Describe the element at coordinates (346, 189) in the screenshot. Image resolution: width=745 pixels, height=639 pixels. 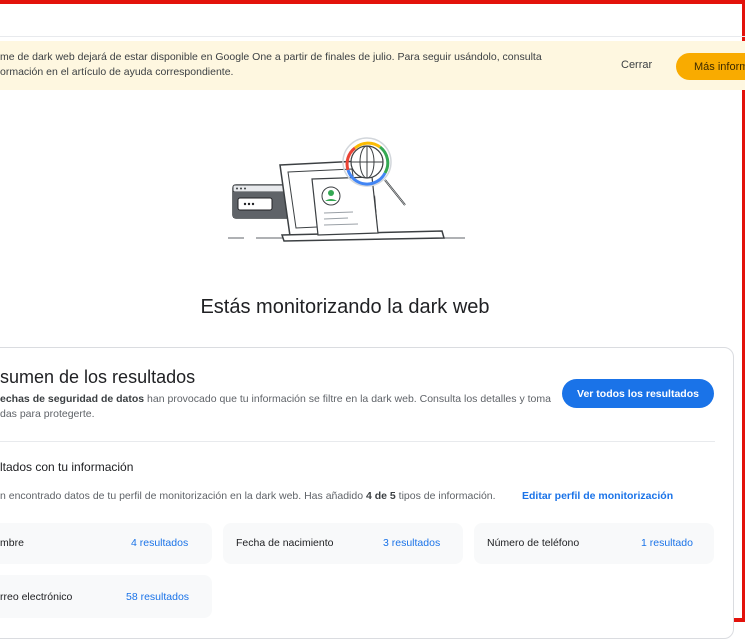
I see `dark-web-monitoring-illustration` at that location.